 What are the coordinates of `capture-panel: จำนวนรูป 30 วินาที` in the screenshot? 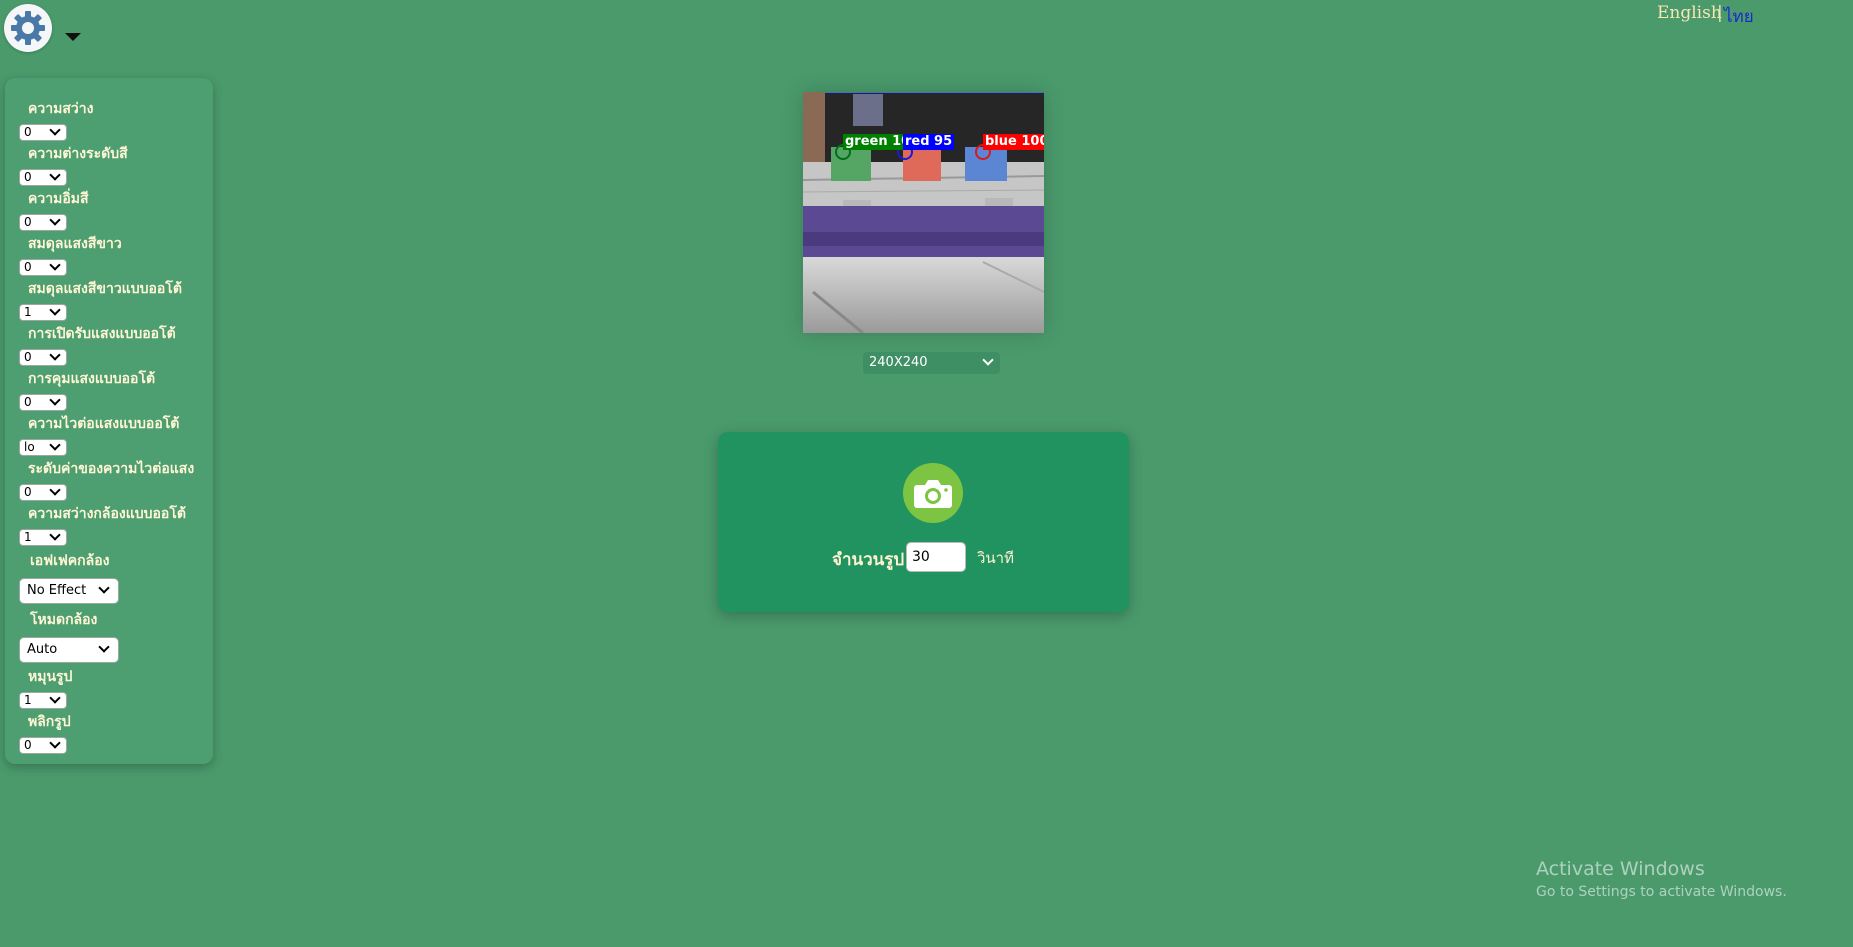 It's located at (923, 522).